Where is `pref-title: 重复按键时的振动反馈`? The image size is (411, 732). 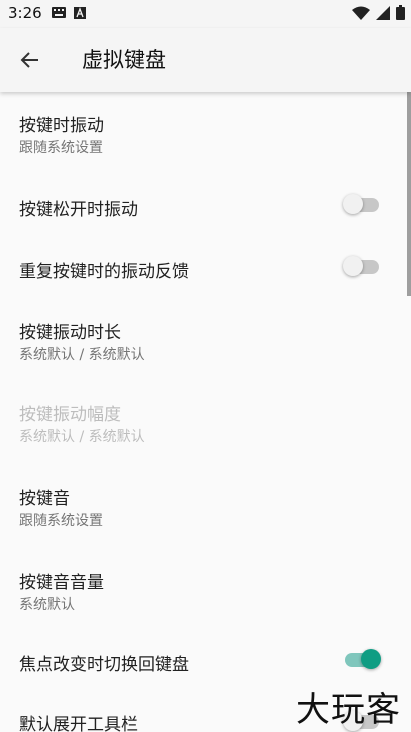
pref-title: 重复按键时的振动反馈 is located at coordinates (104, 272).